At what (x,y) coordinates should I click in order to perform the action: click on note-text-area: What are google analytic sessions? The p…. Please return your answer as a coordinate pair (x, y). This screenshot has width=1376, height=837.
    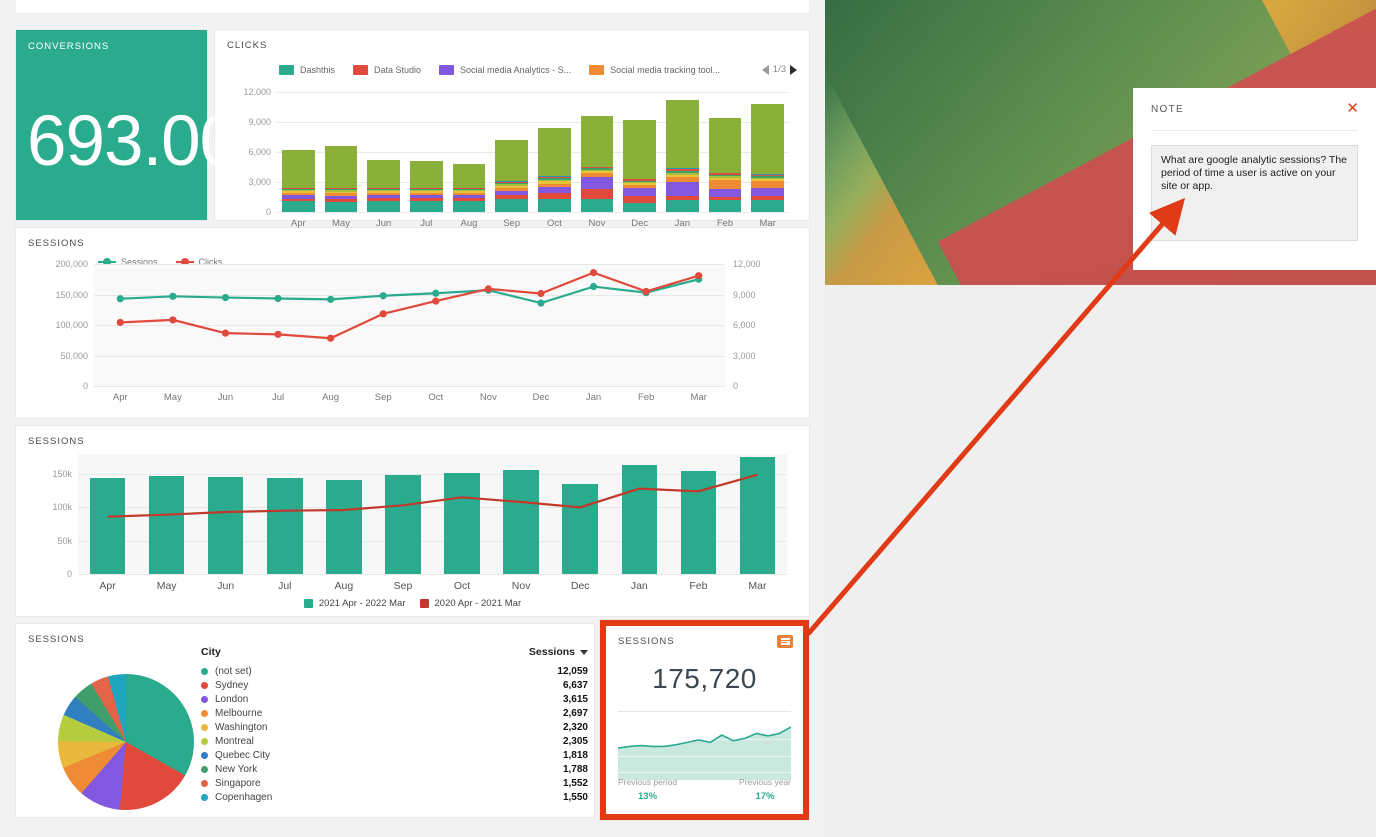
    Looking at the image, I should click on (1254, 193).